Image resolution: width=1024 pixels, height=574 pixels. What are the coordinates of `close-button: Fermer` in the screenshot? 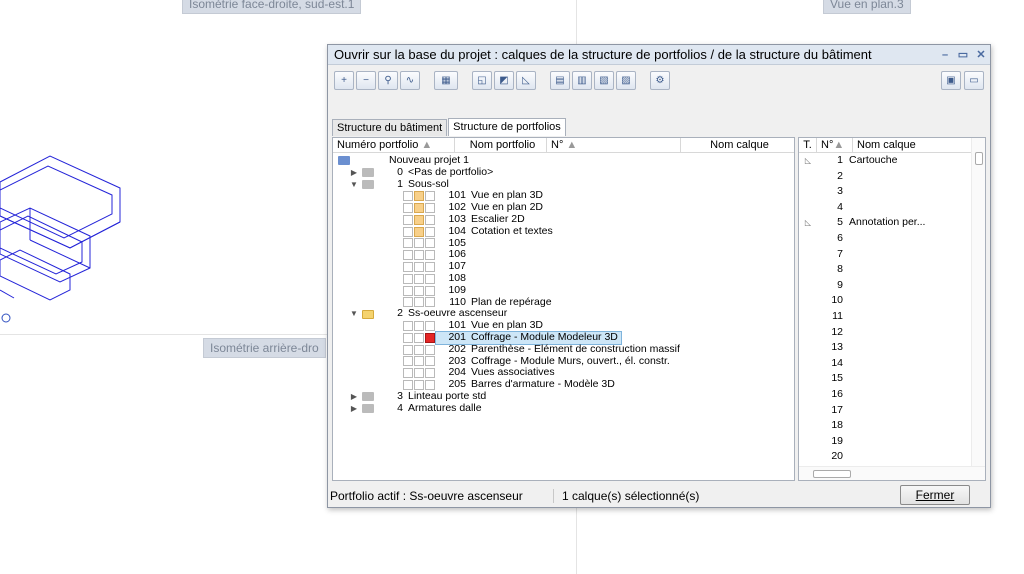 It's located at (935, 495).